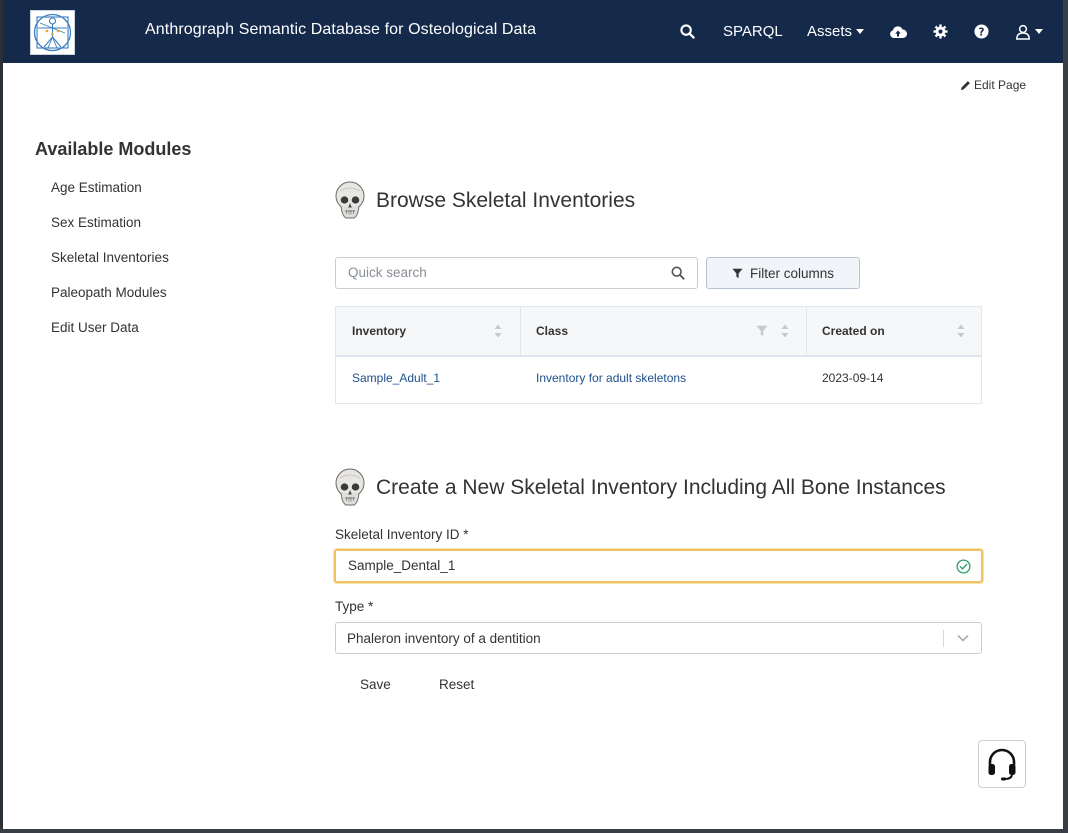 This screenshot has height=833, width=1068. Describe the element at coordinates (737, 273) in the screenshot. I see `filter-icon` at that location.